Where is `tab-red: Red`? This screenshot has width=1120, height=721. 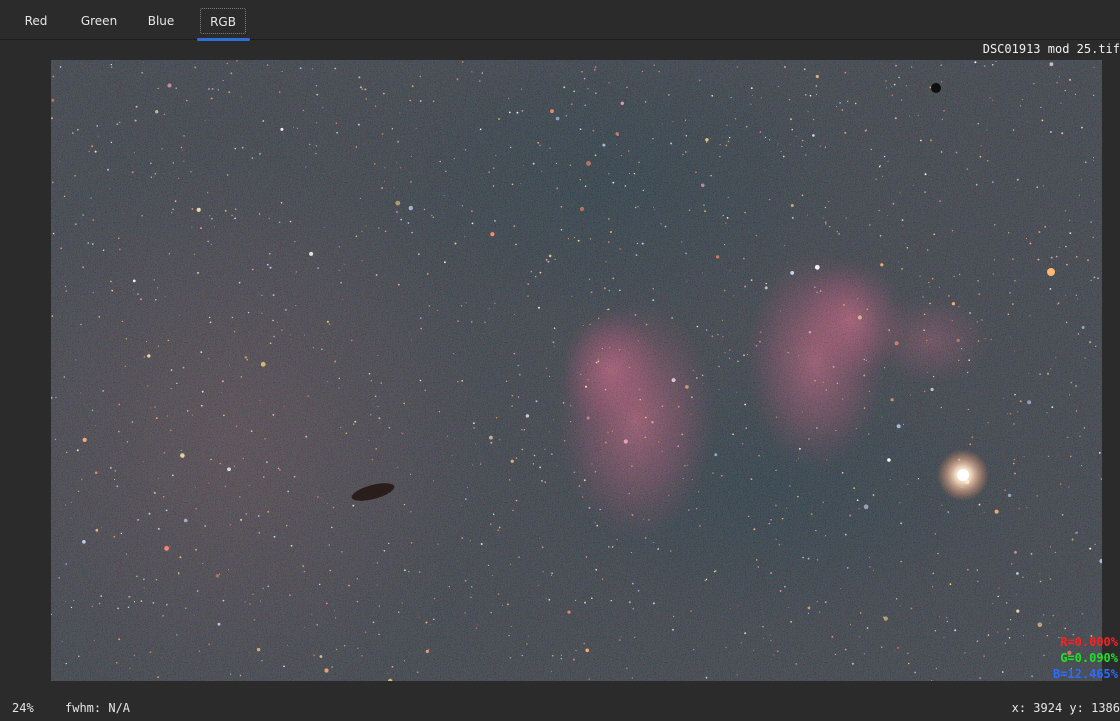
tab-red: Red is located at coordinates (36, 21).